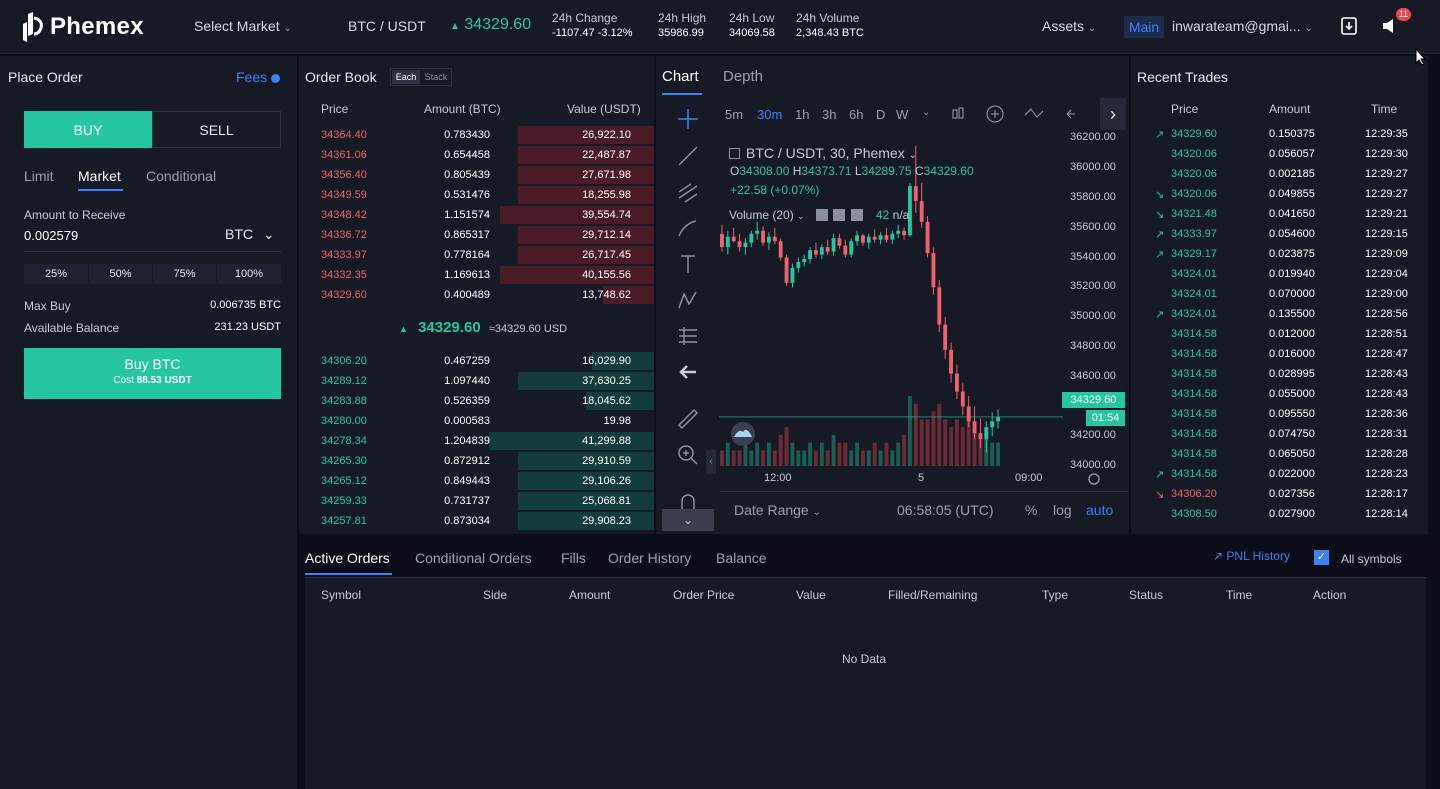  What do you see at coordinates (56, 274) in the screenshot?
I see `percent-25-button: 25%` at bounding box center [56, 274].